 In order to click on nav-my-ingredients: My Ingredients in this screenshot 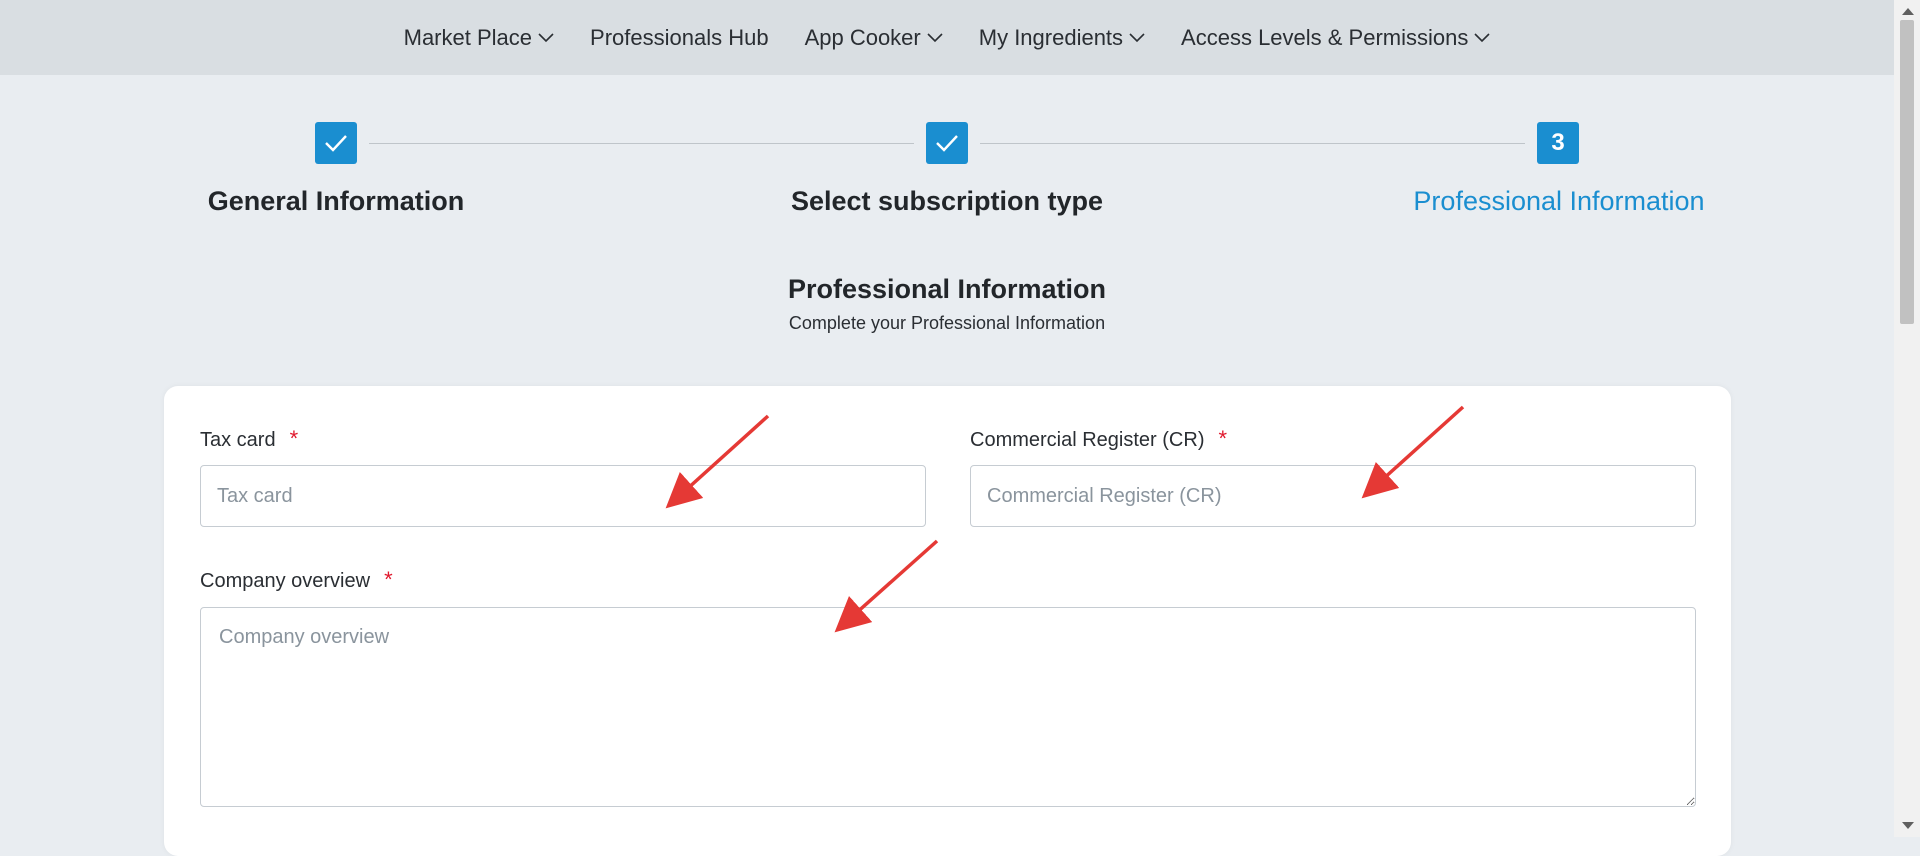, I will do `click(1062, 38)`.